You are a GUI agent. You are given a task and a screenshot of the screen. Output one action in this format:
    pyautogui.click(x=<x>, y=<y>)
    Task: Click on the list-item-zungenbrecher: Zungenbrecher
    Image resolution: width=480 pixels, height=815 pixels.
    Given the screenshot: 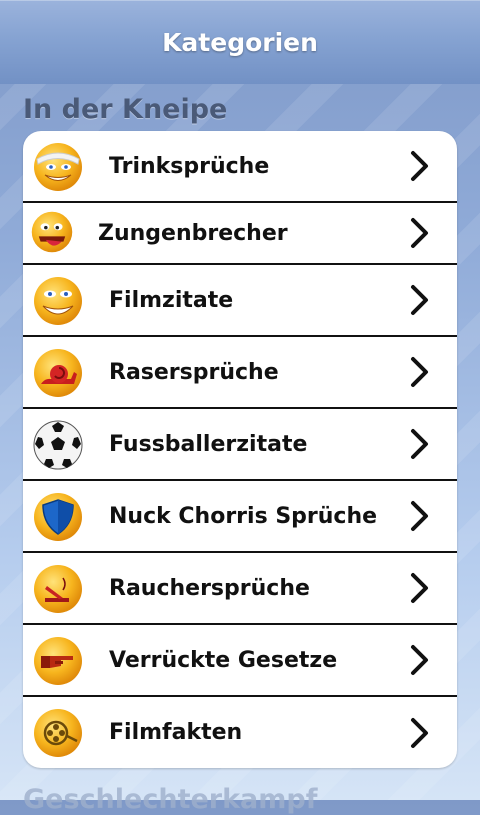 What is the action you would take?
    pyautogui.click(x=240, y=234)
    